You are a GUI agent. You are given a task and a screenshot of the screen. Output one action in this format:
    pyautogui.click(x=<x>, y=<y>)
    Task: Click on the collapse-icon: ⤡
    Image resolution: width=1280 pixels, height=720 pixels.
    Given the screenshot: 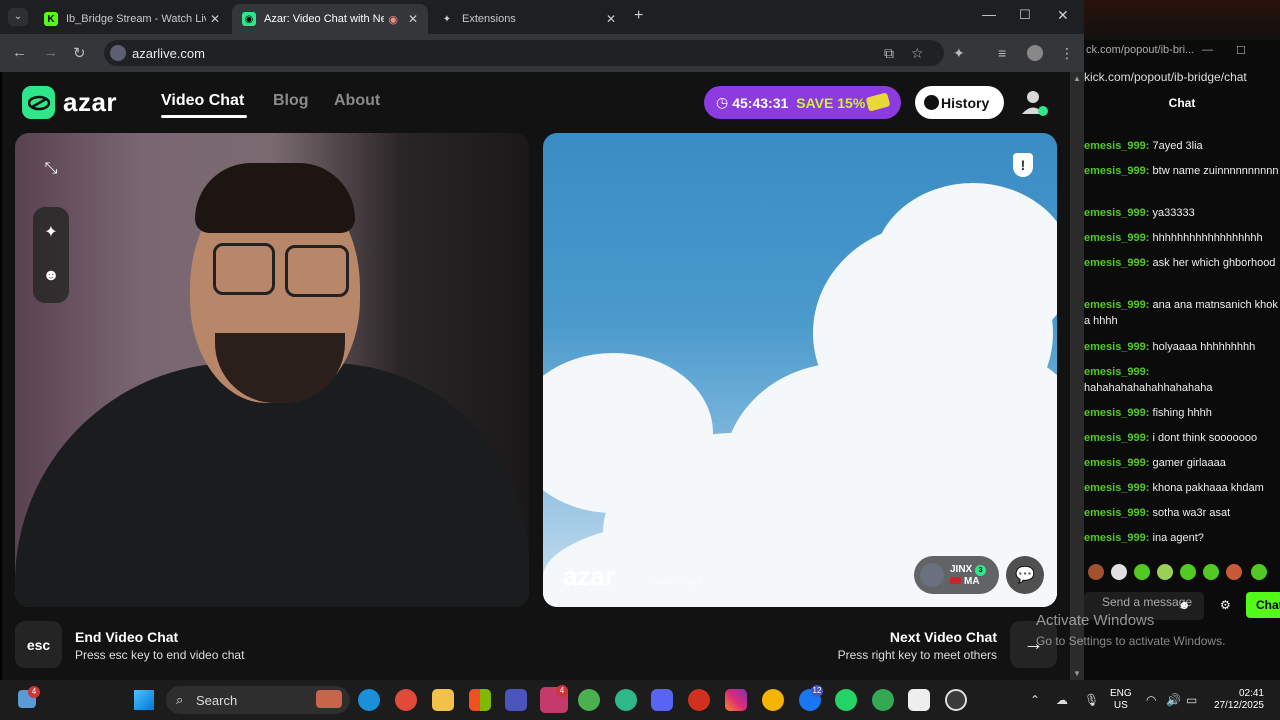 What is the action you would take?
    pyautogui.click(x=51, y=169)
    